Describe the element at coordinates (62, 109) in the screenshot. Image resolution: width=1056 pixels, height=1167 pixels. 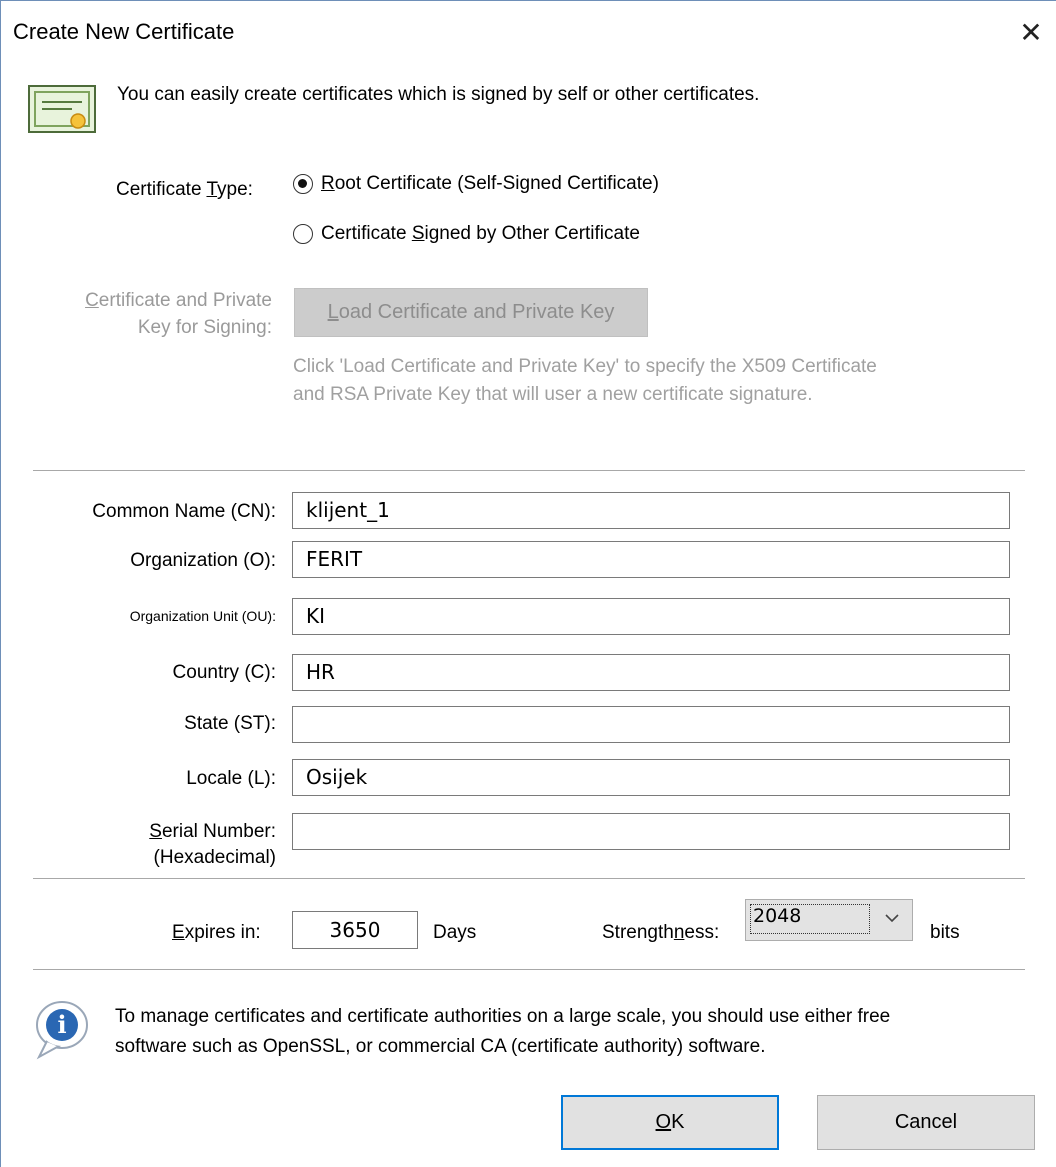
I see `certificate-icon` at that location.